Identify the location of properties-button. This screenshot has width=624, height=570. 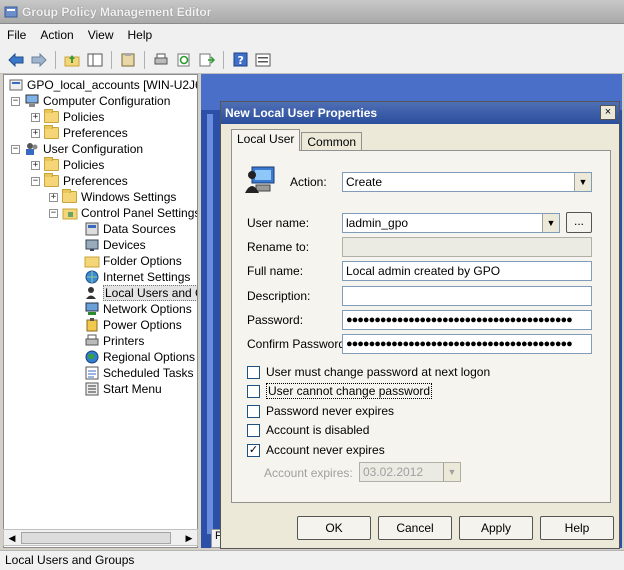
(263, 60).